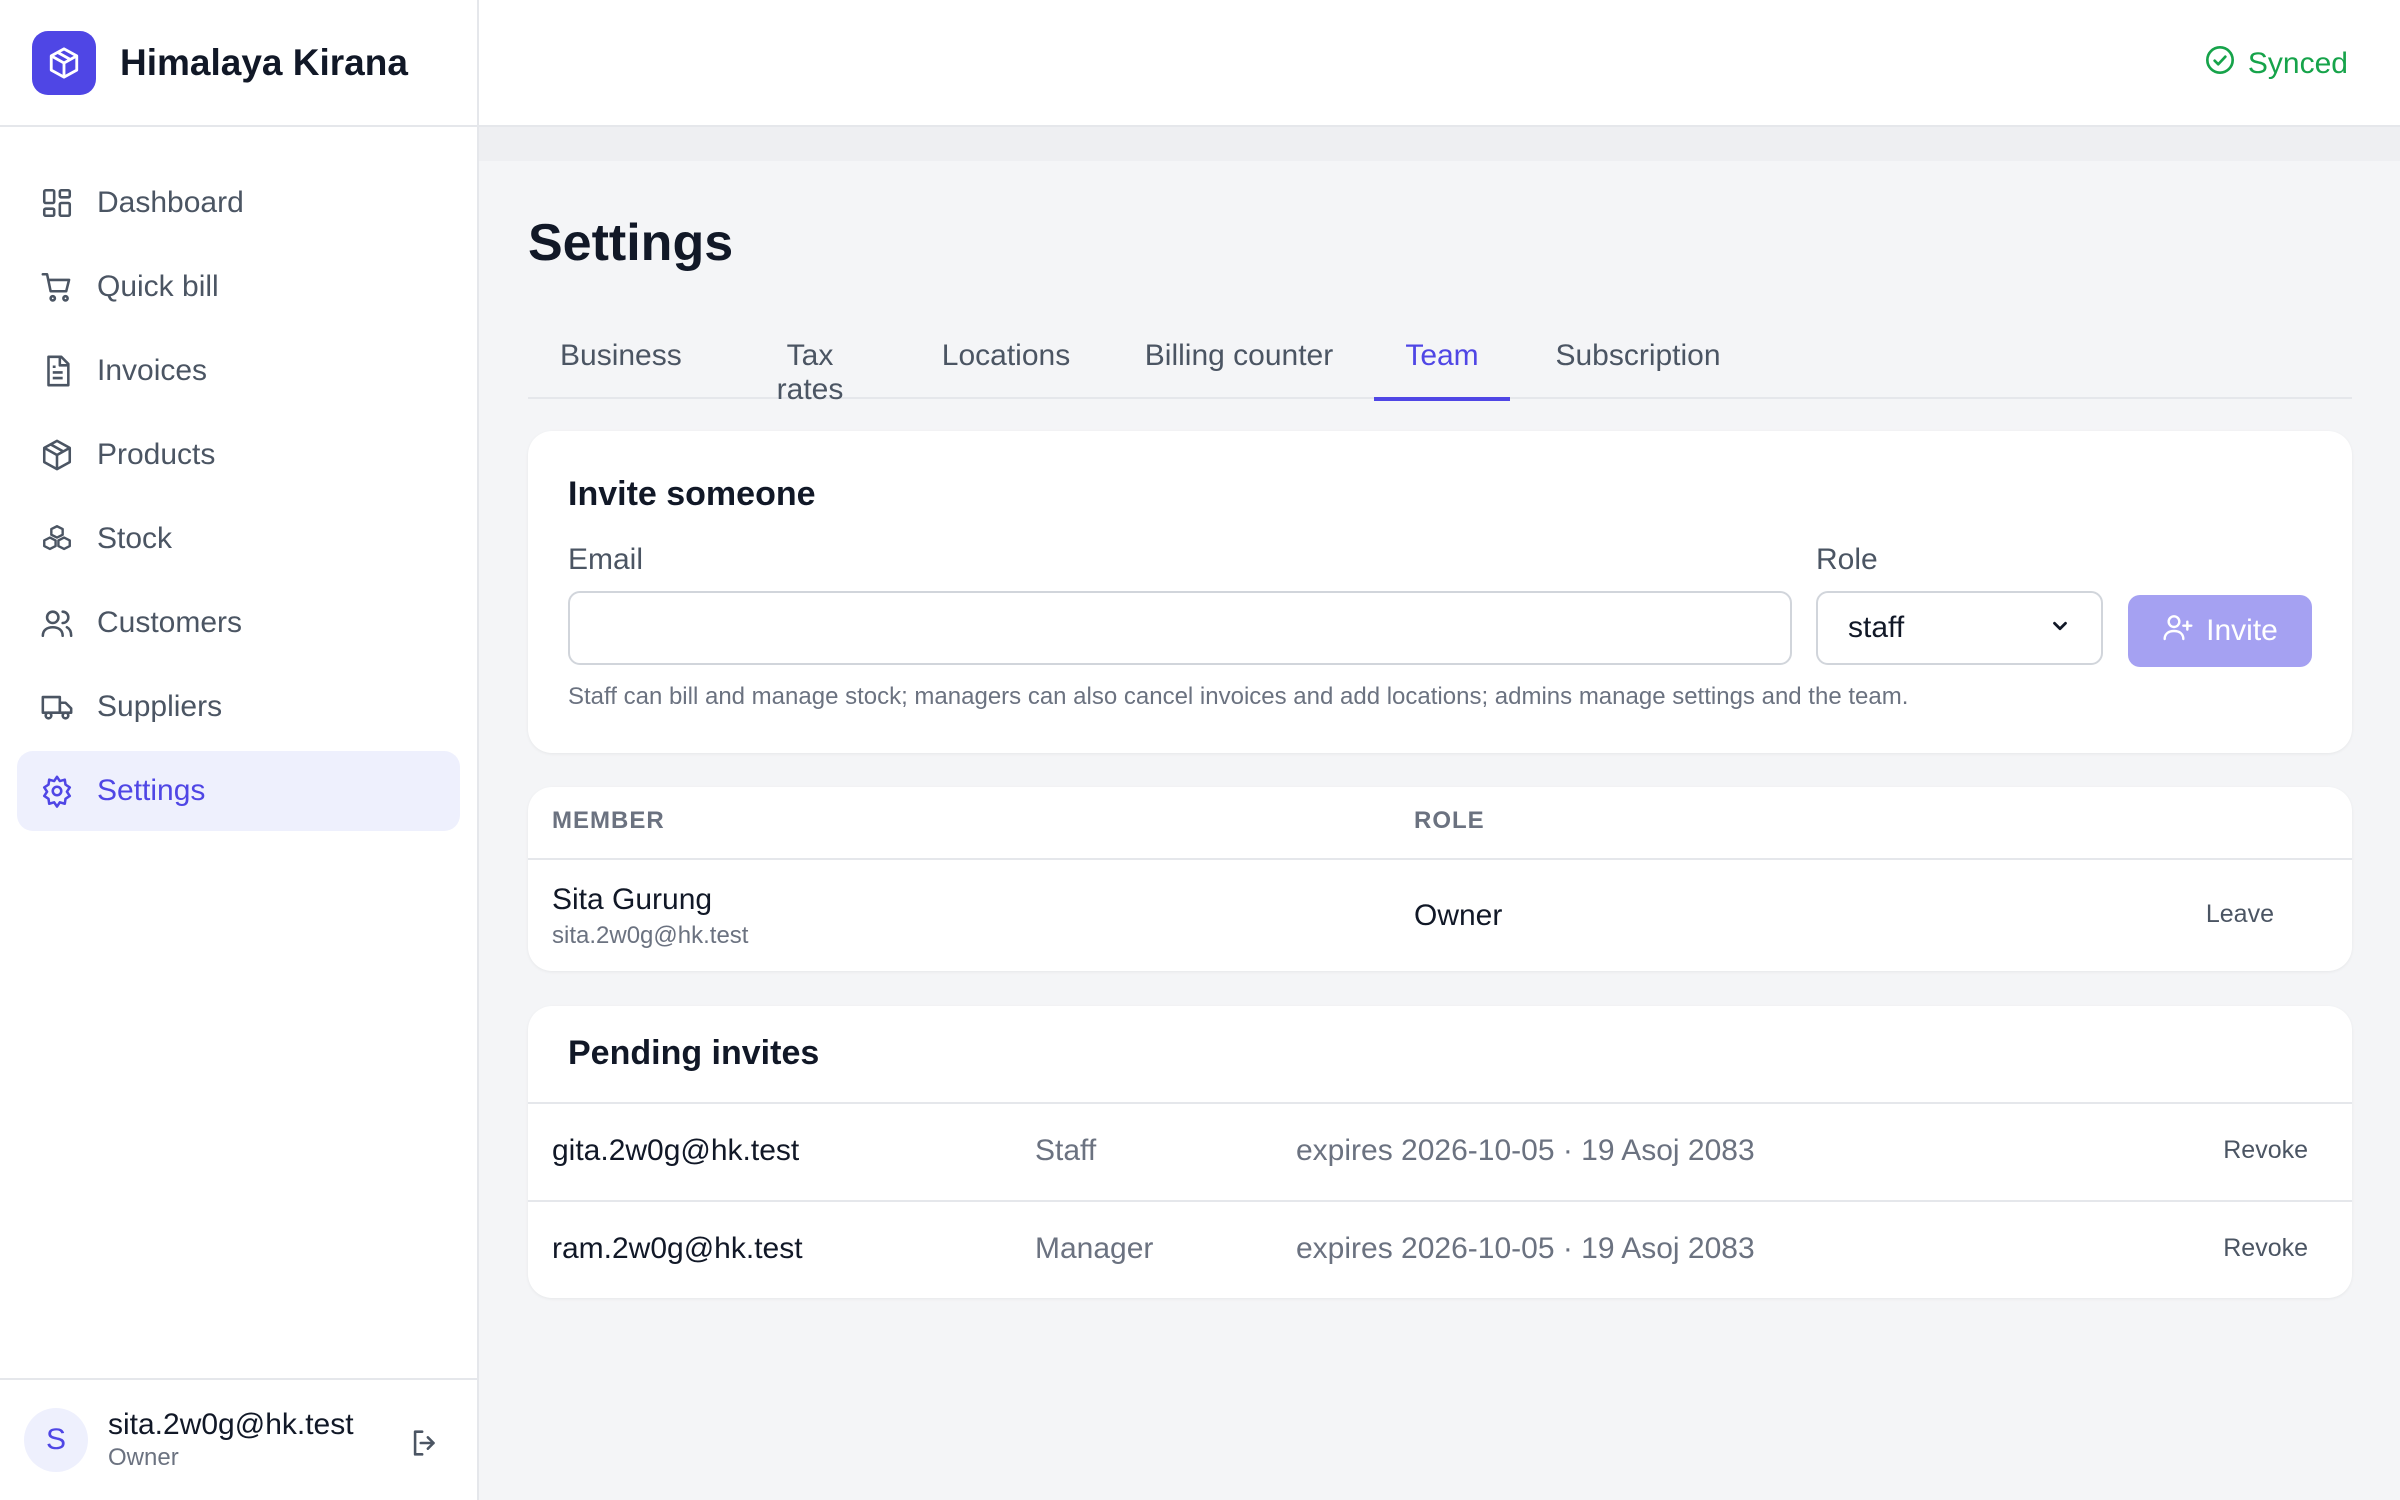 This screenshot has height=1500, width=2400. I want to click on user-role: Owner, so click(143, 1457).